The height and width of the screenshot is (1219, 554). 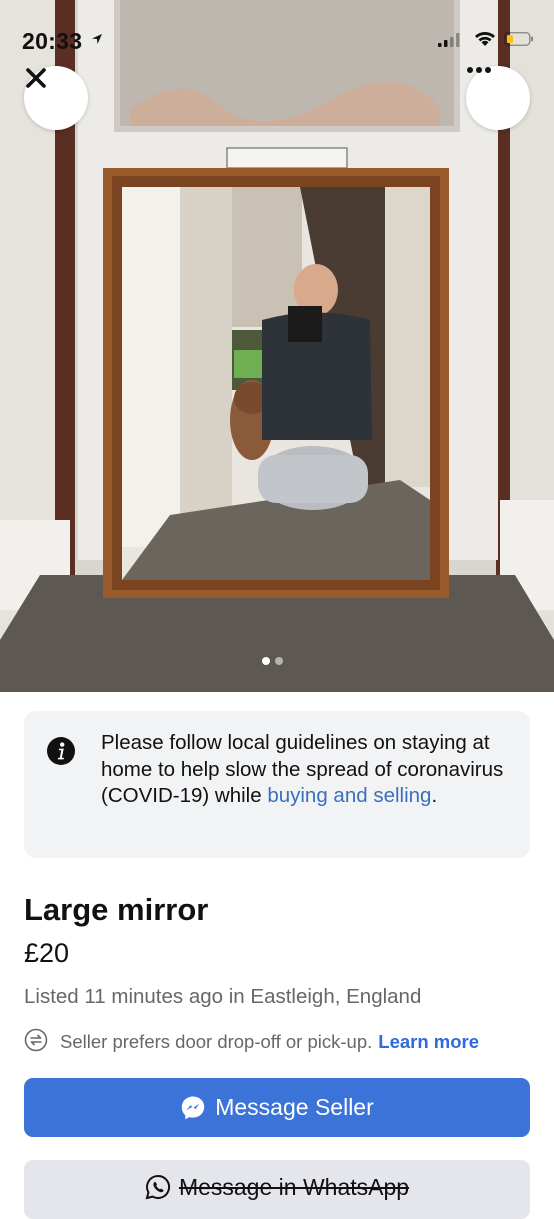 I want to click on carousel-indicator, so click(x=272, y=661).